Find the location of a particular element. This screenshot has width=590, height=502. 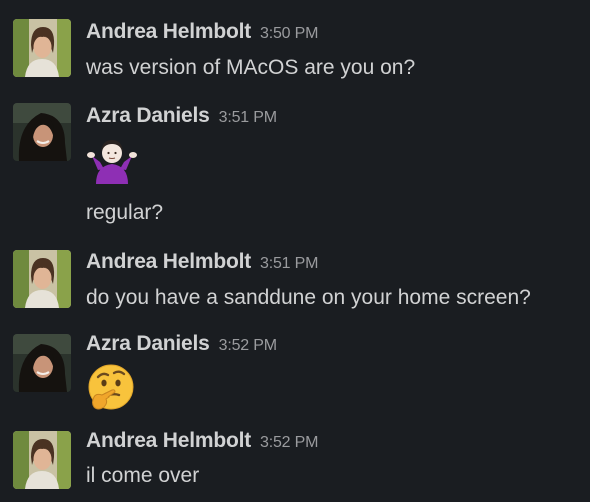

author-name: Azra Daniels 3:51 PM is located at coordinates (181, 116).